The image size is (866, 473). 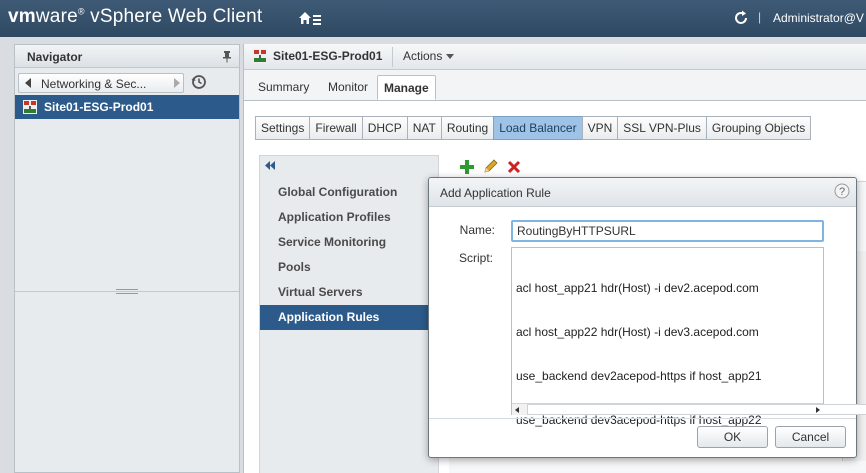 What do you see at coordinates (689, 409) in the screenshot?
I see `horizontal-scrollbar` at bounding box center [689, 409].